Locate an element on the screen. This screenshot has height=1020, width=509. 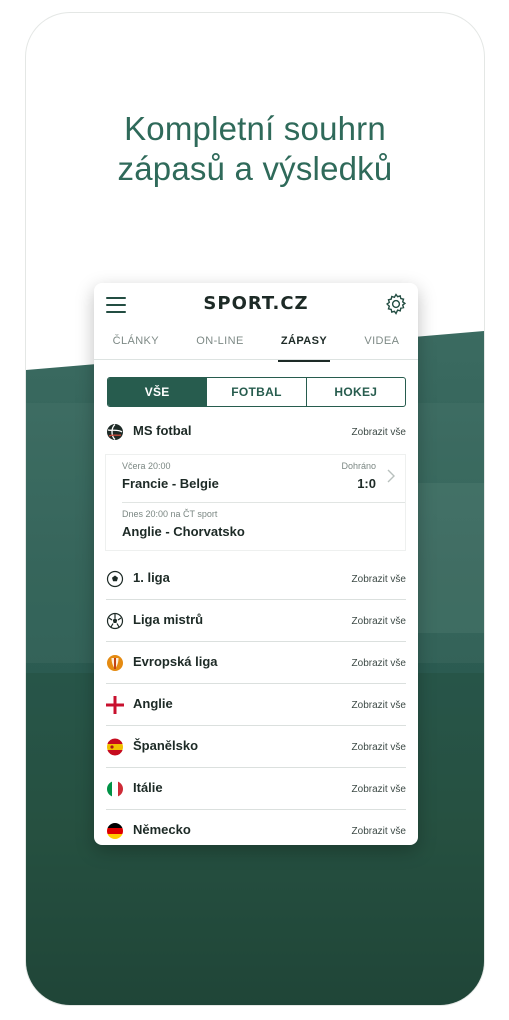
europa-league-icon is located at coordinates (115, 663).